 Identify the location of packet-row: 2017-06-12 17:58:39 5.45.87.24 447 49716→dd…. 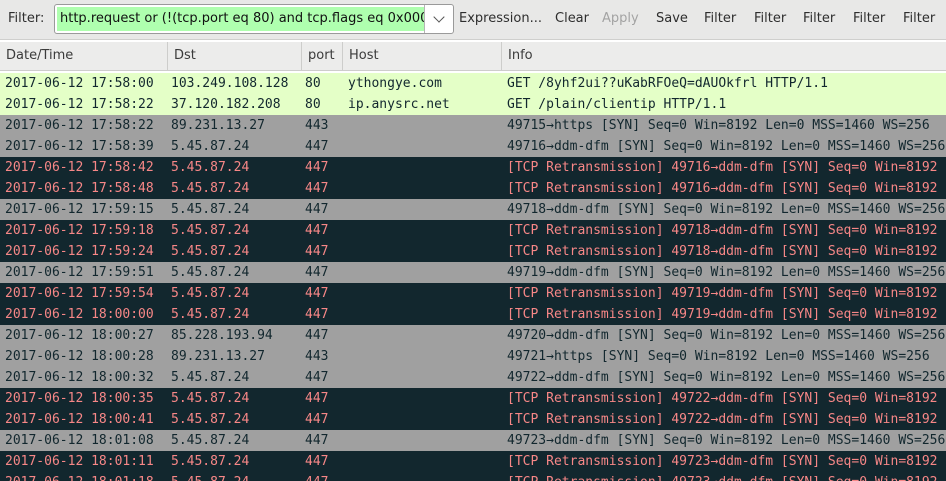
(473, 146).